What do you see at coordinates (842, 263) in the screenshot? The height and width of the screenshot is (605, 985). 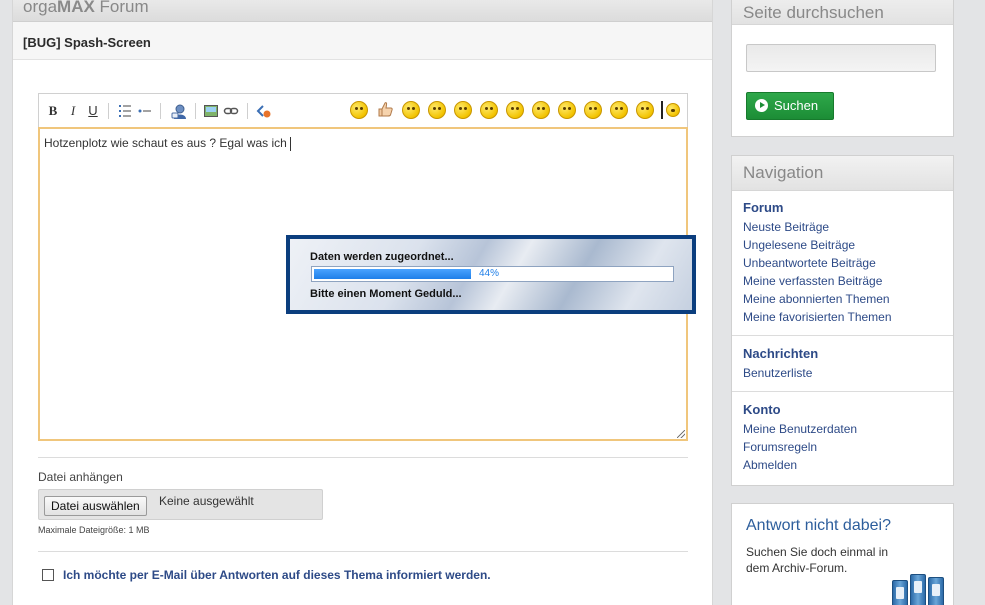 I see `nav-link-unanswered: Unbeantwortete Beiträge` at bounding box center [842, 263].